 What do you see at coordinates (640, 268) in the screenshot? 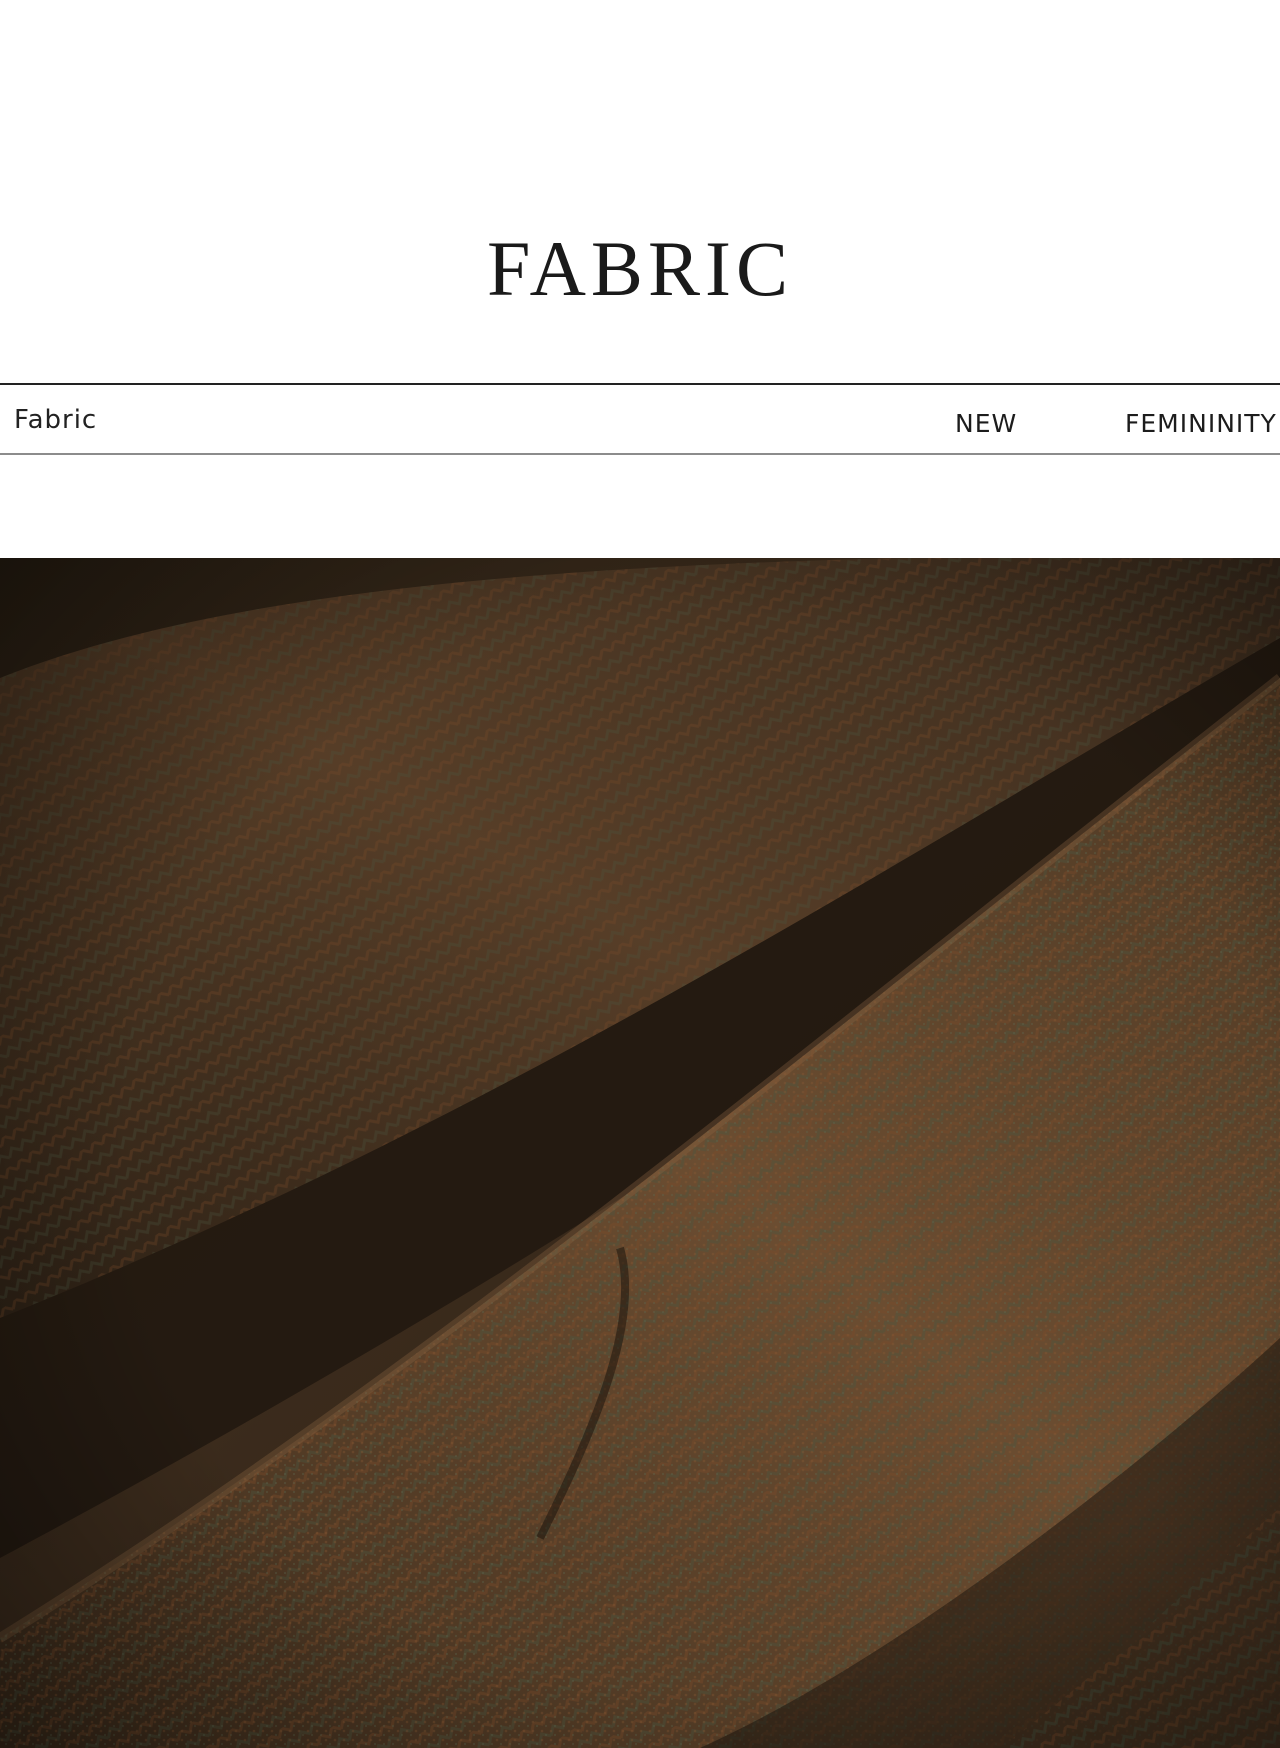
I see `page-title: FABRIC` at bounding box center [640, 268].